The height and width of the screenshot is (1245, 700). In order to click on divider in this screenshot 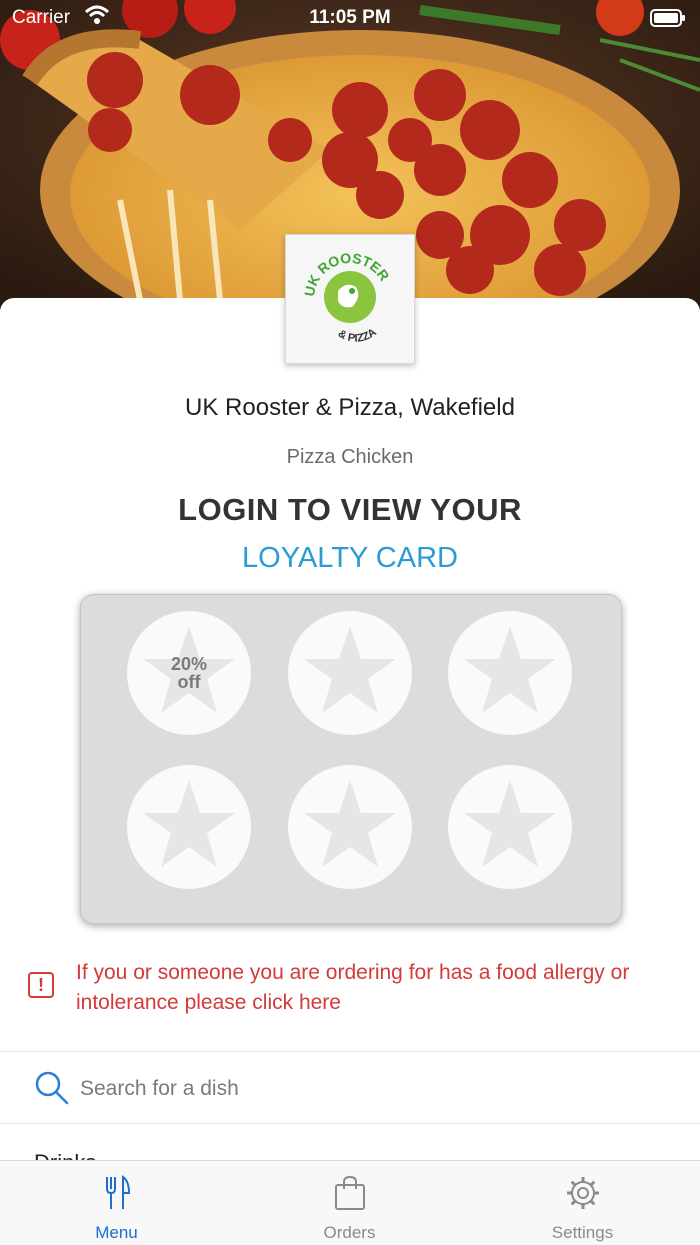, I will do `click(350, 1123)`.